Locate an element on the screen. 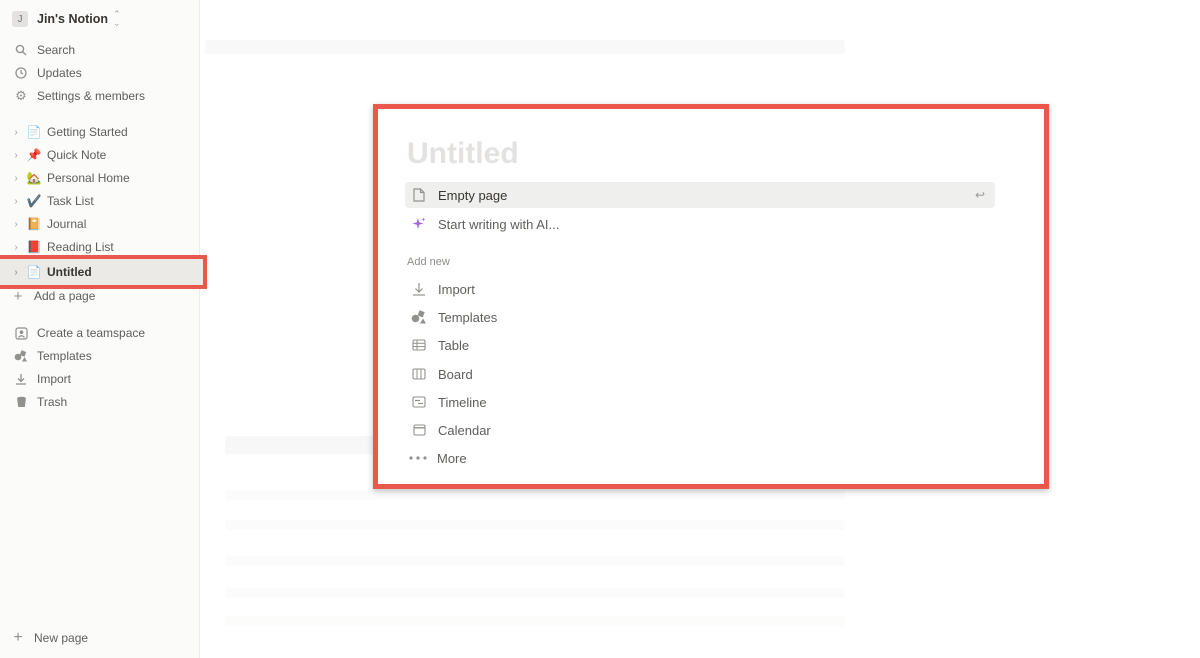  trash-icon is located at coordinates (21, 402).